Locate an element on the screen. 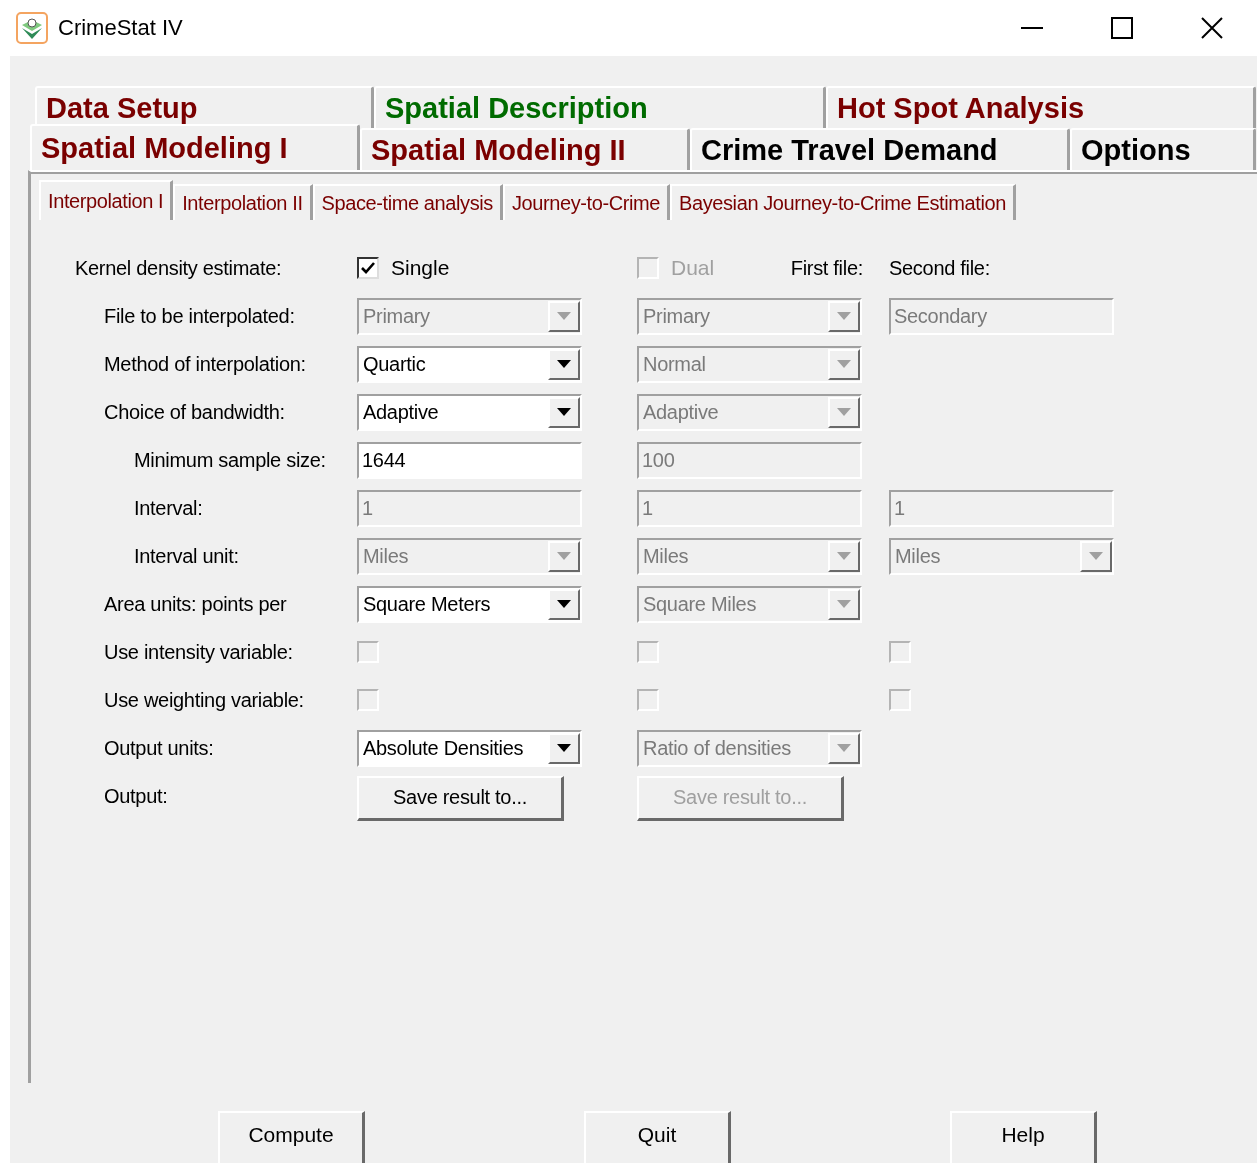 The image size is (1257, 1163). tab: Crime Travel Demand is located at coordinates (880, 149).